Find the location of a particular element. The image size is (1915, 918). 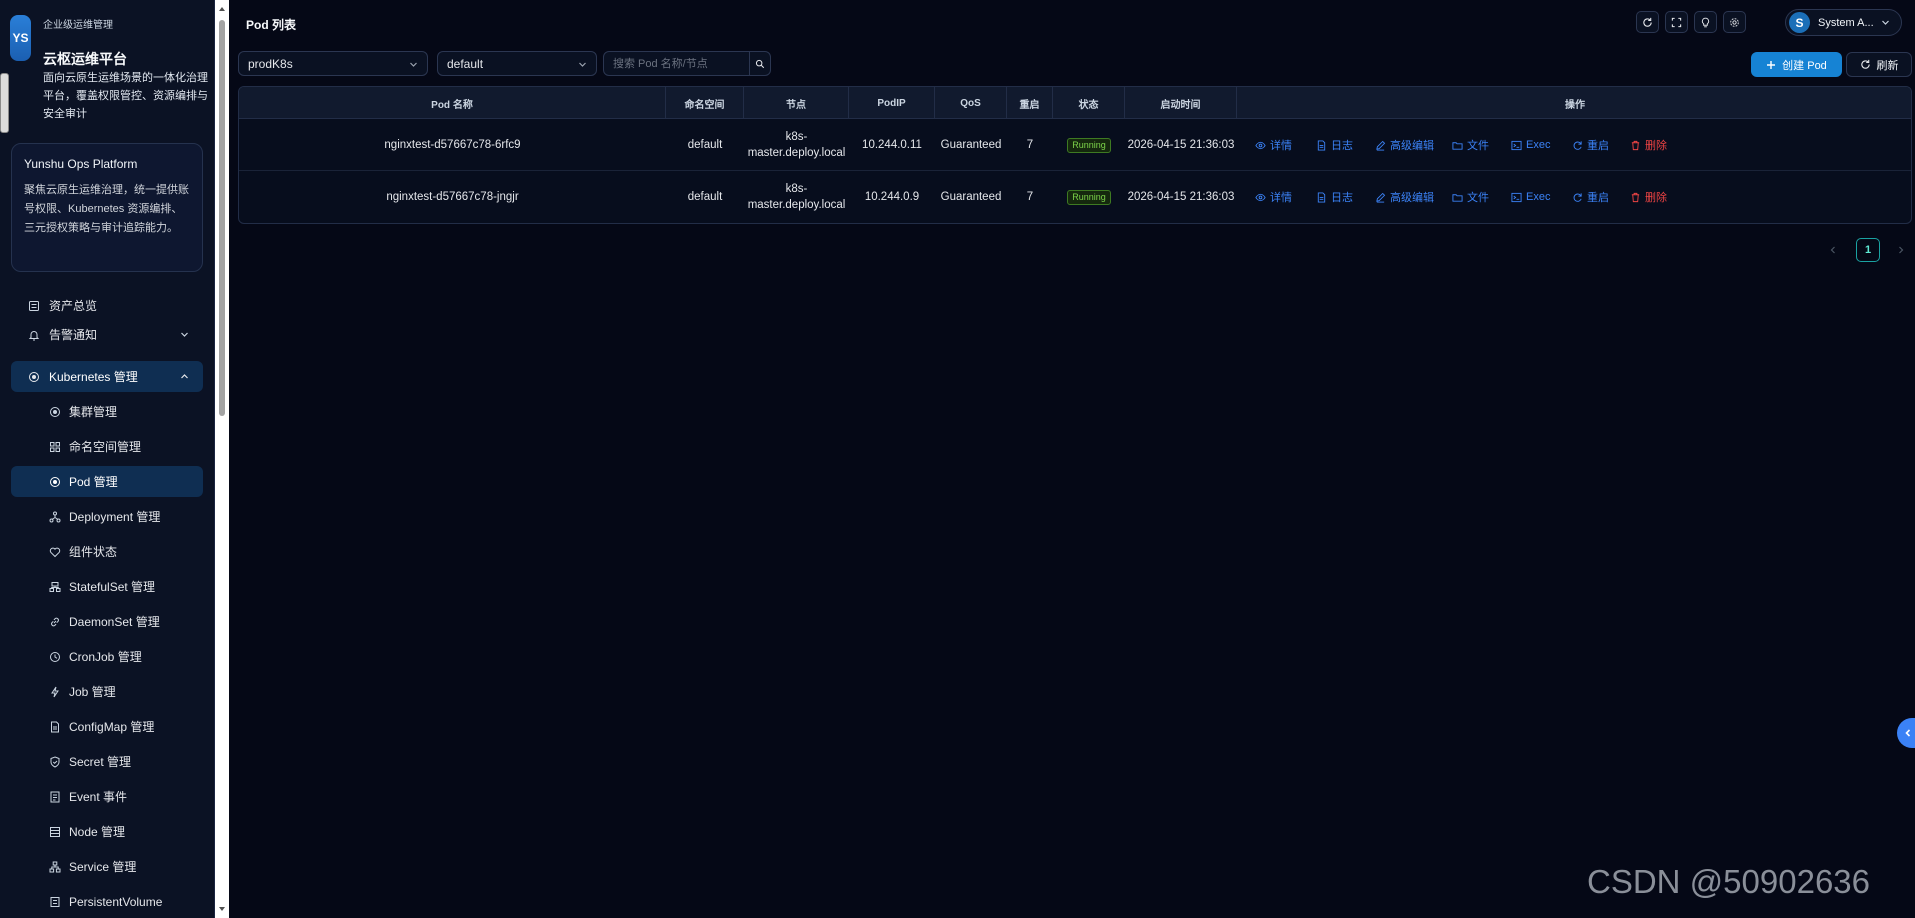

cluster-icon is located at coordinates (55, 412).